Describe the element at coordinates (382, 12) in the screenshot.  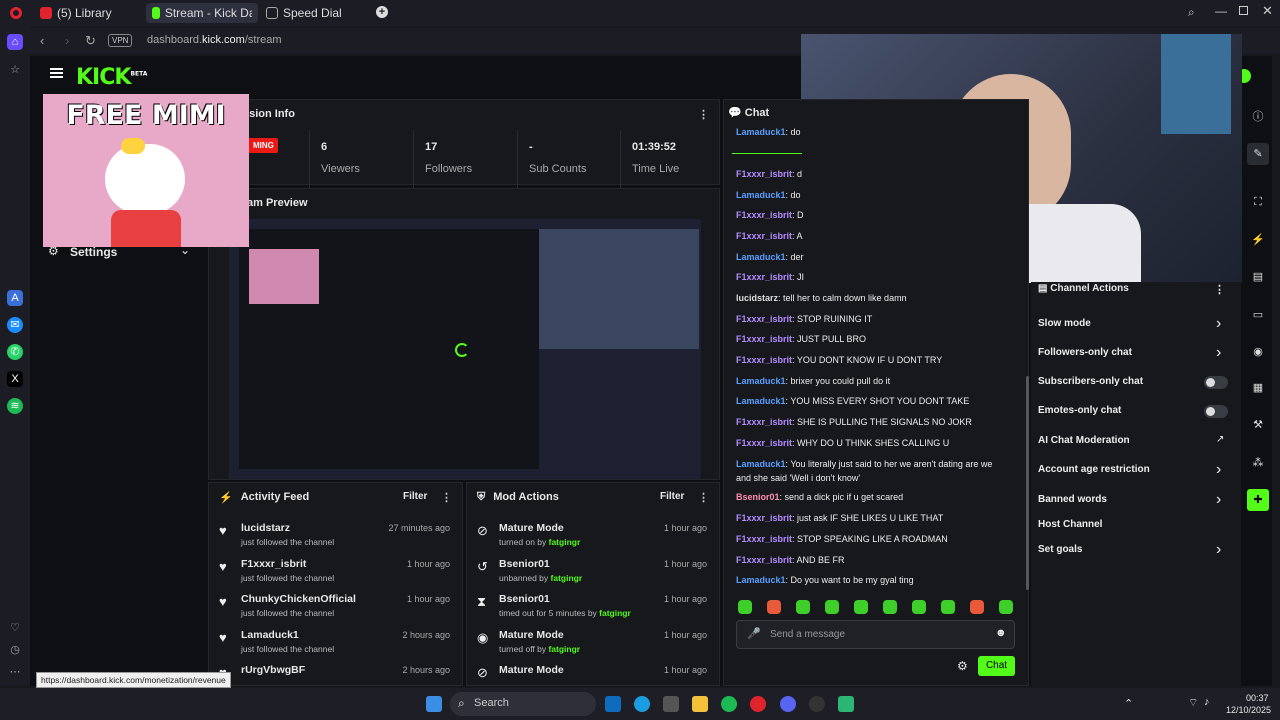
I see `new-tab-button: +` at that location.